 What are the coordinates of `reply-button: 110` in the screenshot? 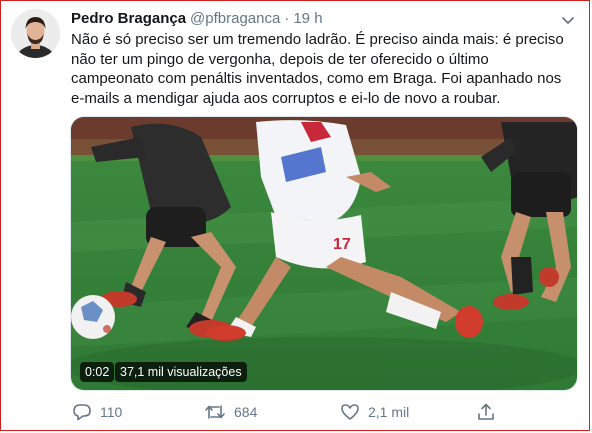 It's located at (97, 412).